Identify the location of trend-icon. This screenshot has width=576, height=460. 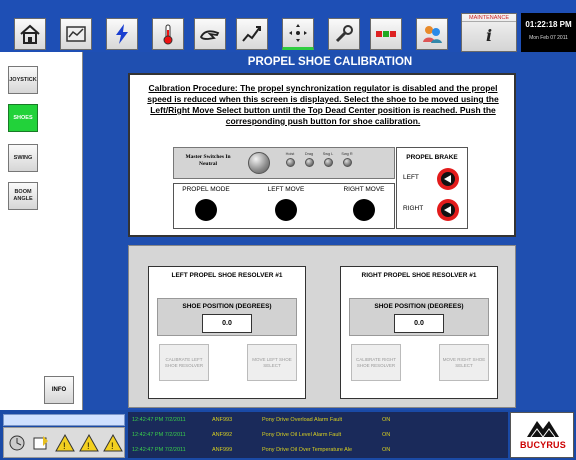
(252, 34).